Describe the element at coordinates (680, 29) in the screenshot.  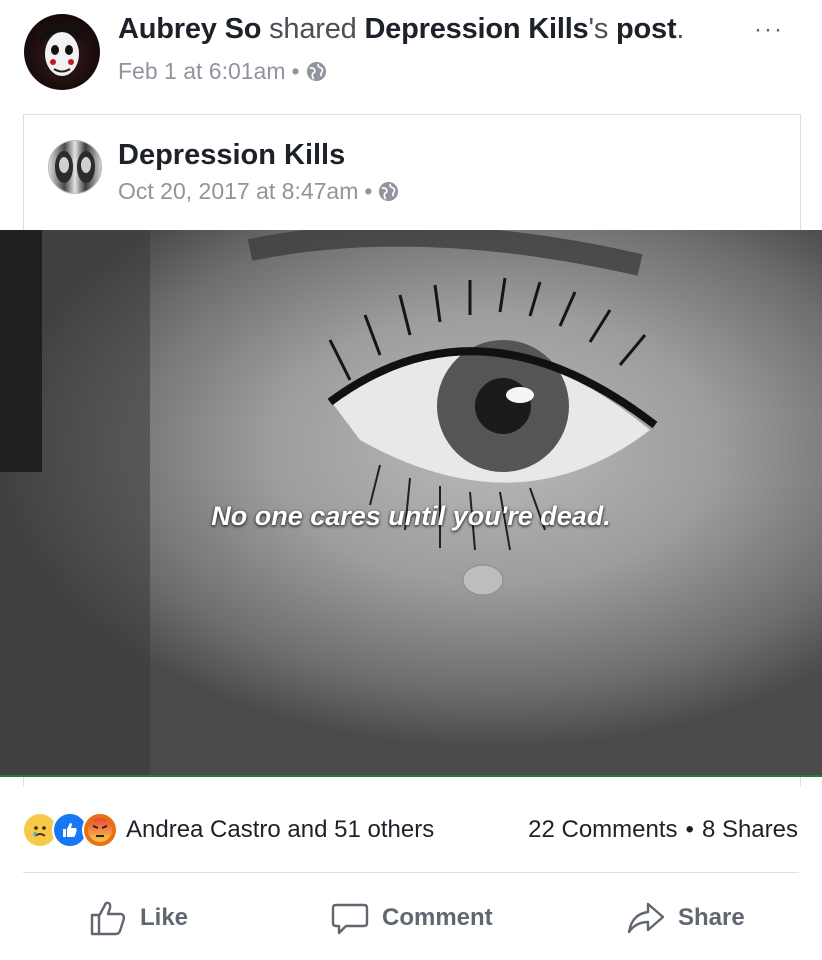
I see `title-period: .` at that location.